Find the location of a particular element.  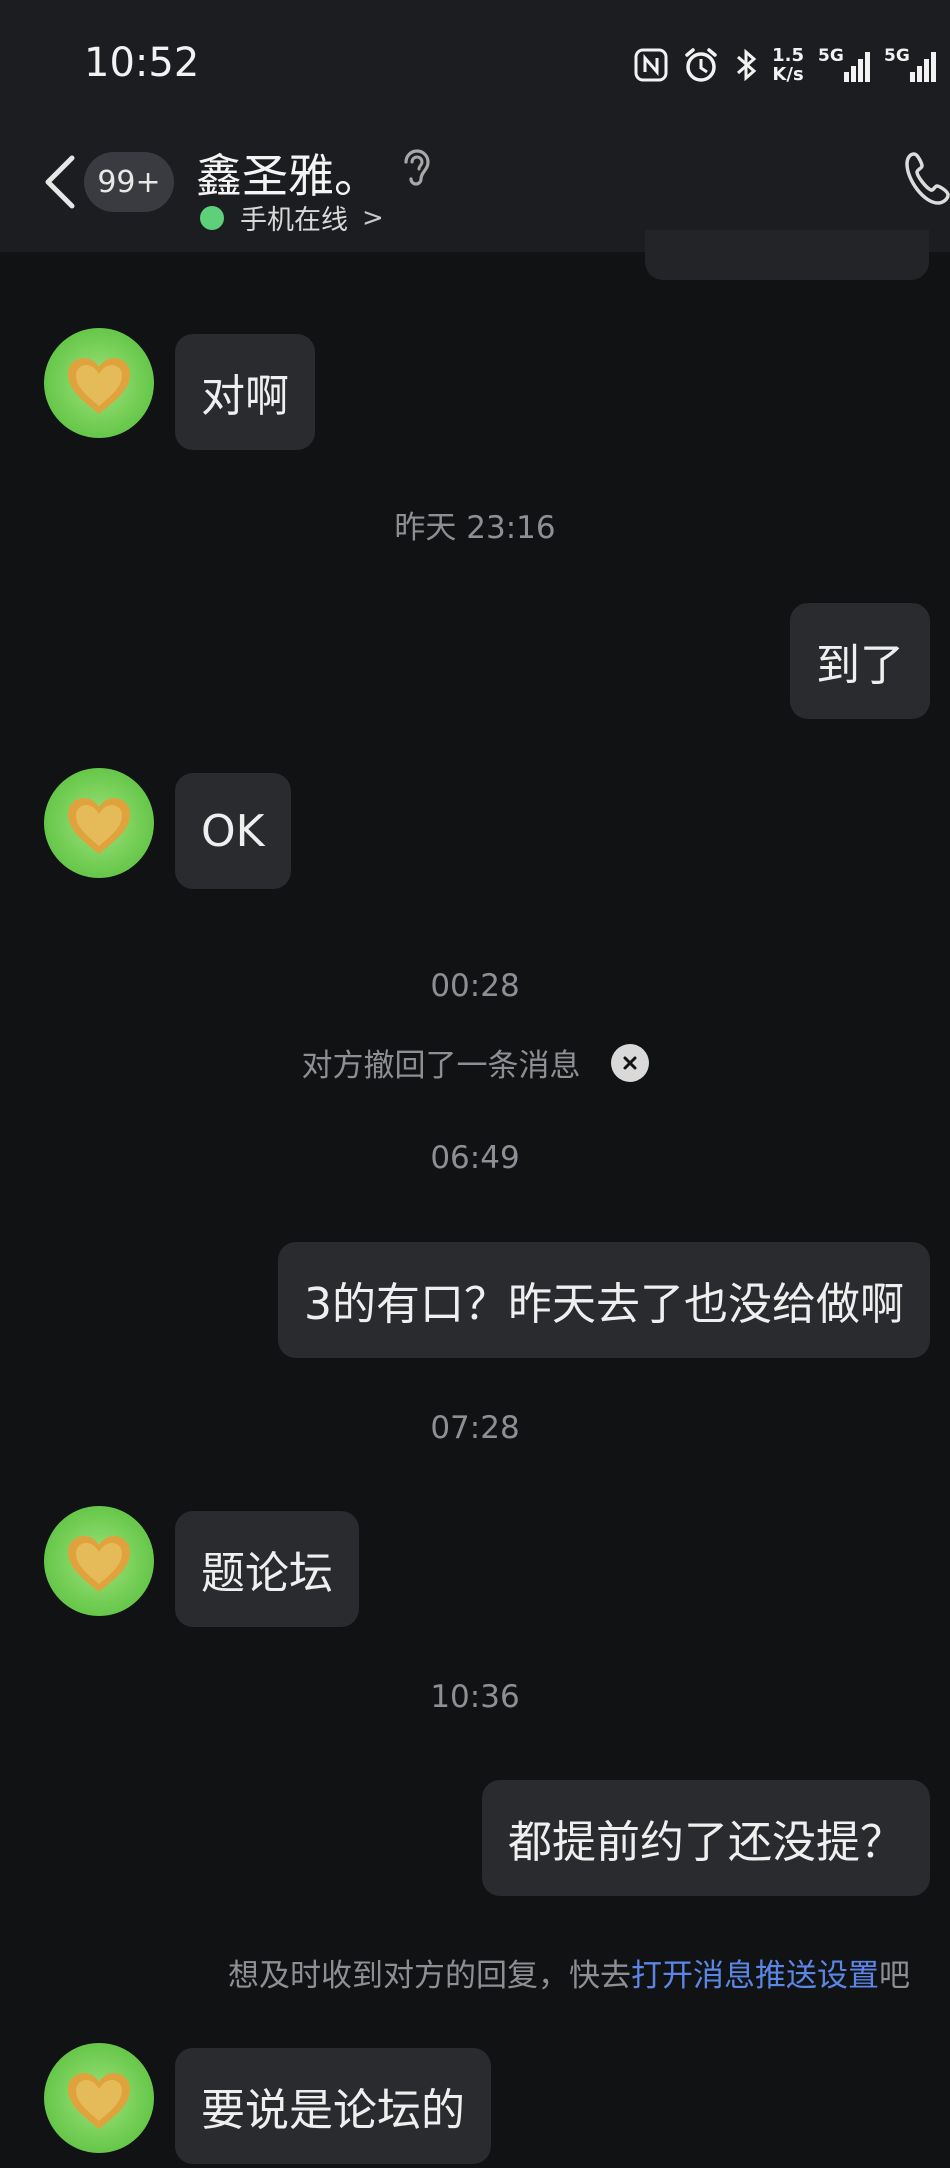

network-type-1: 5G is located at coordinates (831, 56).